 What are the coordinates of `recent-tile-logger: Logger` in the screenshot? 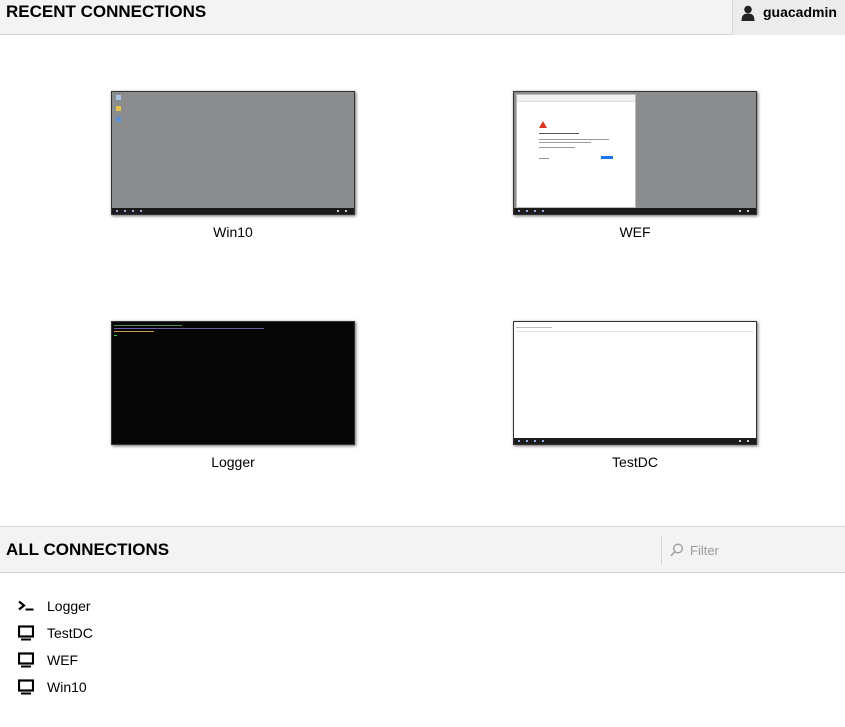 It's located at (233, 395).